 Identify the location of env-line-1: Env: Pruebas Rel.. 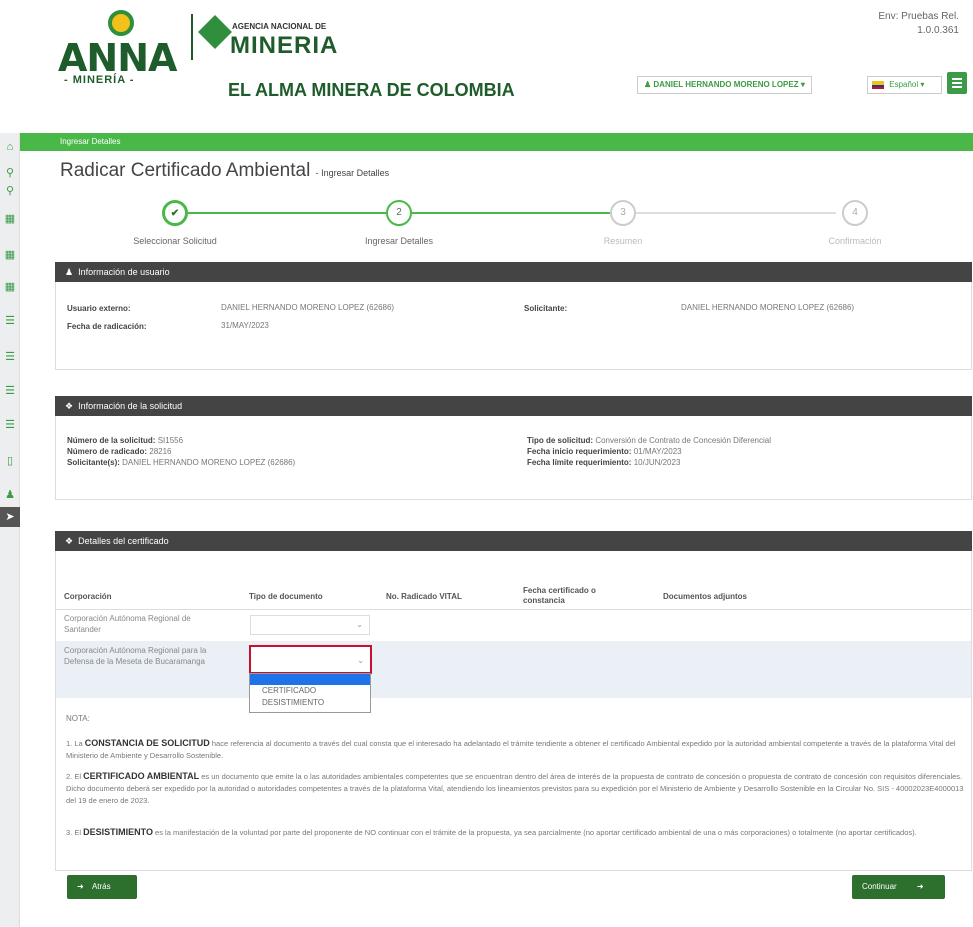
(918, 16).